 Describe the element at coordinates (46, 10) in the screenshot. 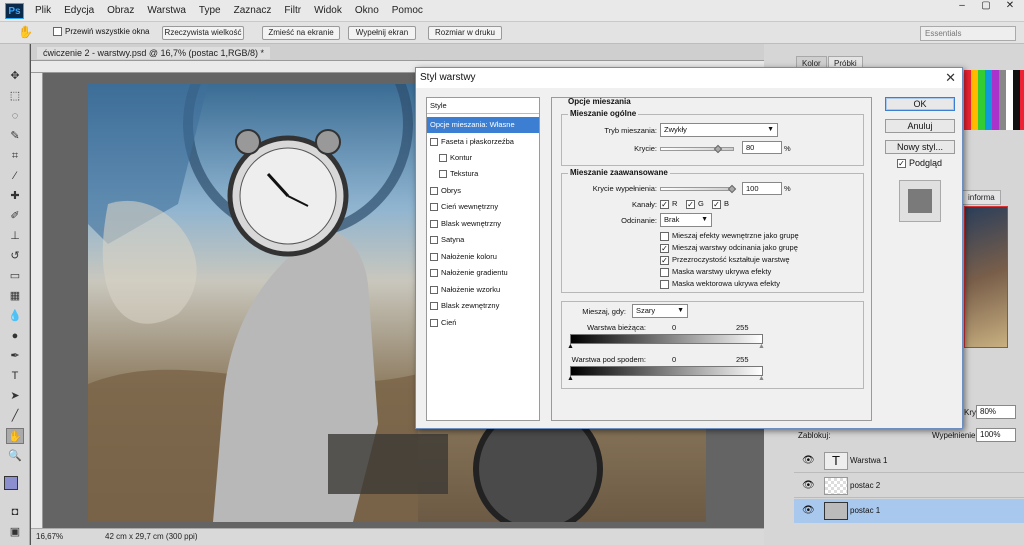

I see `menu-plik: Plik` at that location.